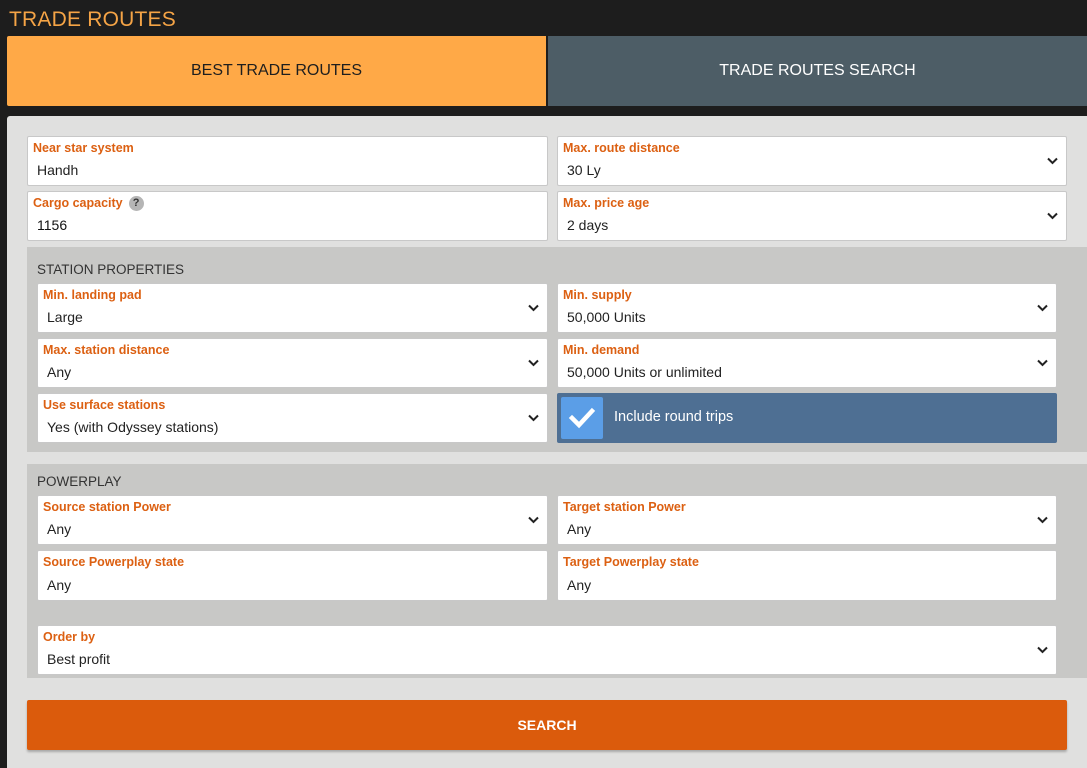  What do you see at coordinates (107, 507) in the screenshot?
I see `source-station-power-label: Source station Power` at bounding box center [107, 507].